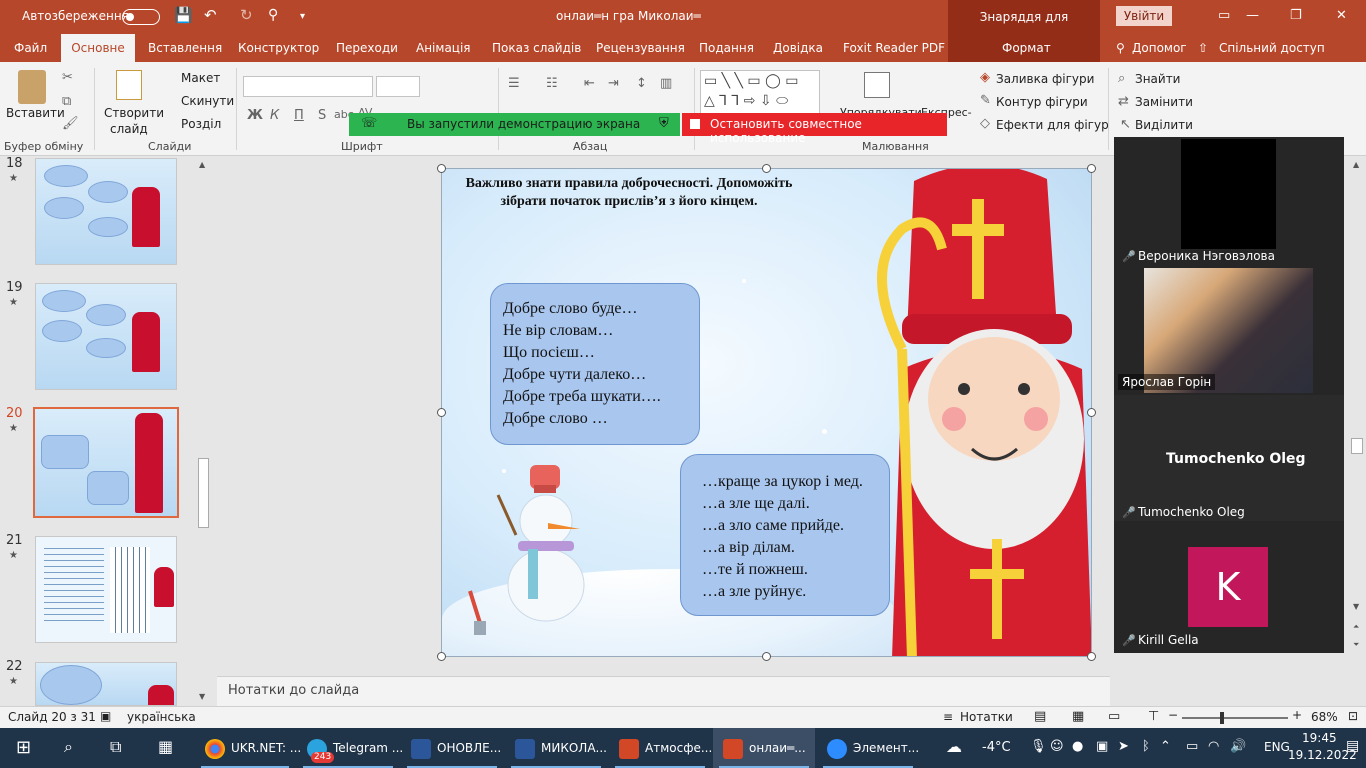 This screenshot has width=1366, height=768. Describe the element at coordinates (514, 83) in the screenshot. I see `bullets-icon: ☰` at that location.